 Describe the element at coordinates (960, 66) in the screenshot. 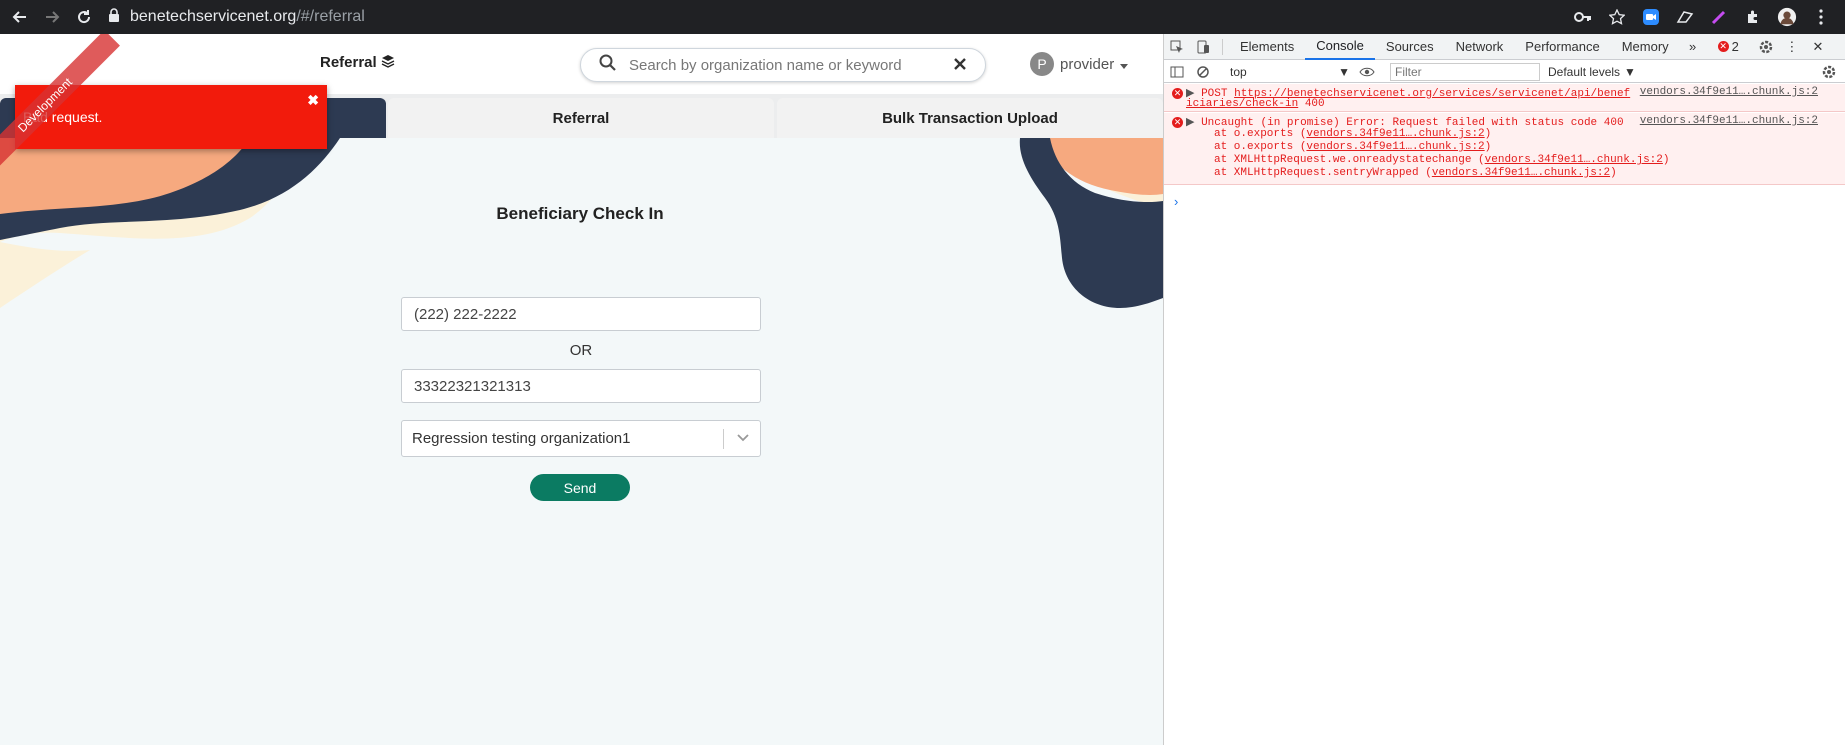

I see `clear-search-icon` at that location.